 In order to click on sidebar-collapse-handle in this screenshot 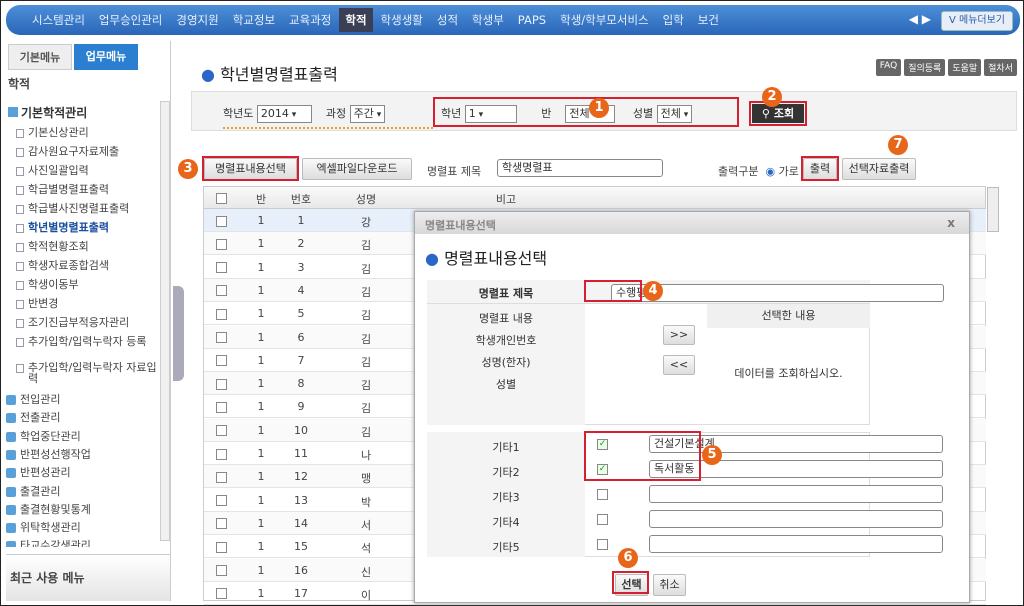, I will do `click(178, 333)`.